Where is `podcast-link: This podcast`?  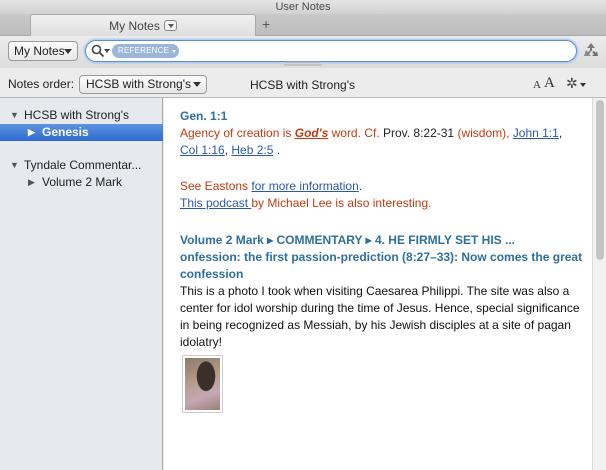
podcast-link: This podcast is located at coordinates (215, 203).